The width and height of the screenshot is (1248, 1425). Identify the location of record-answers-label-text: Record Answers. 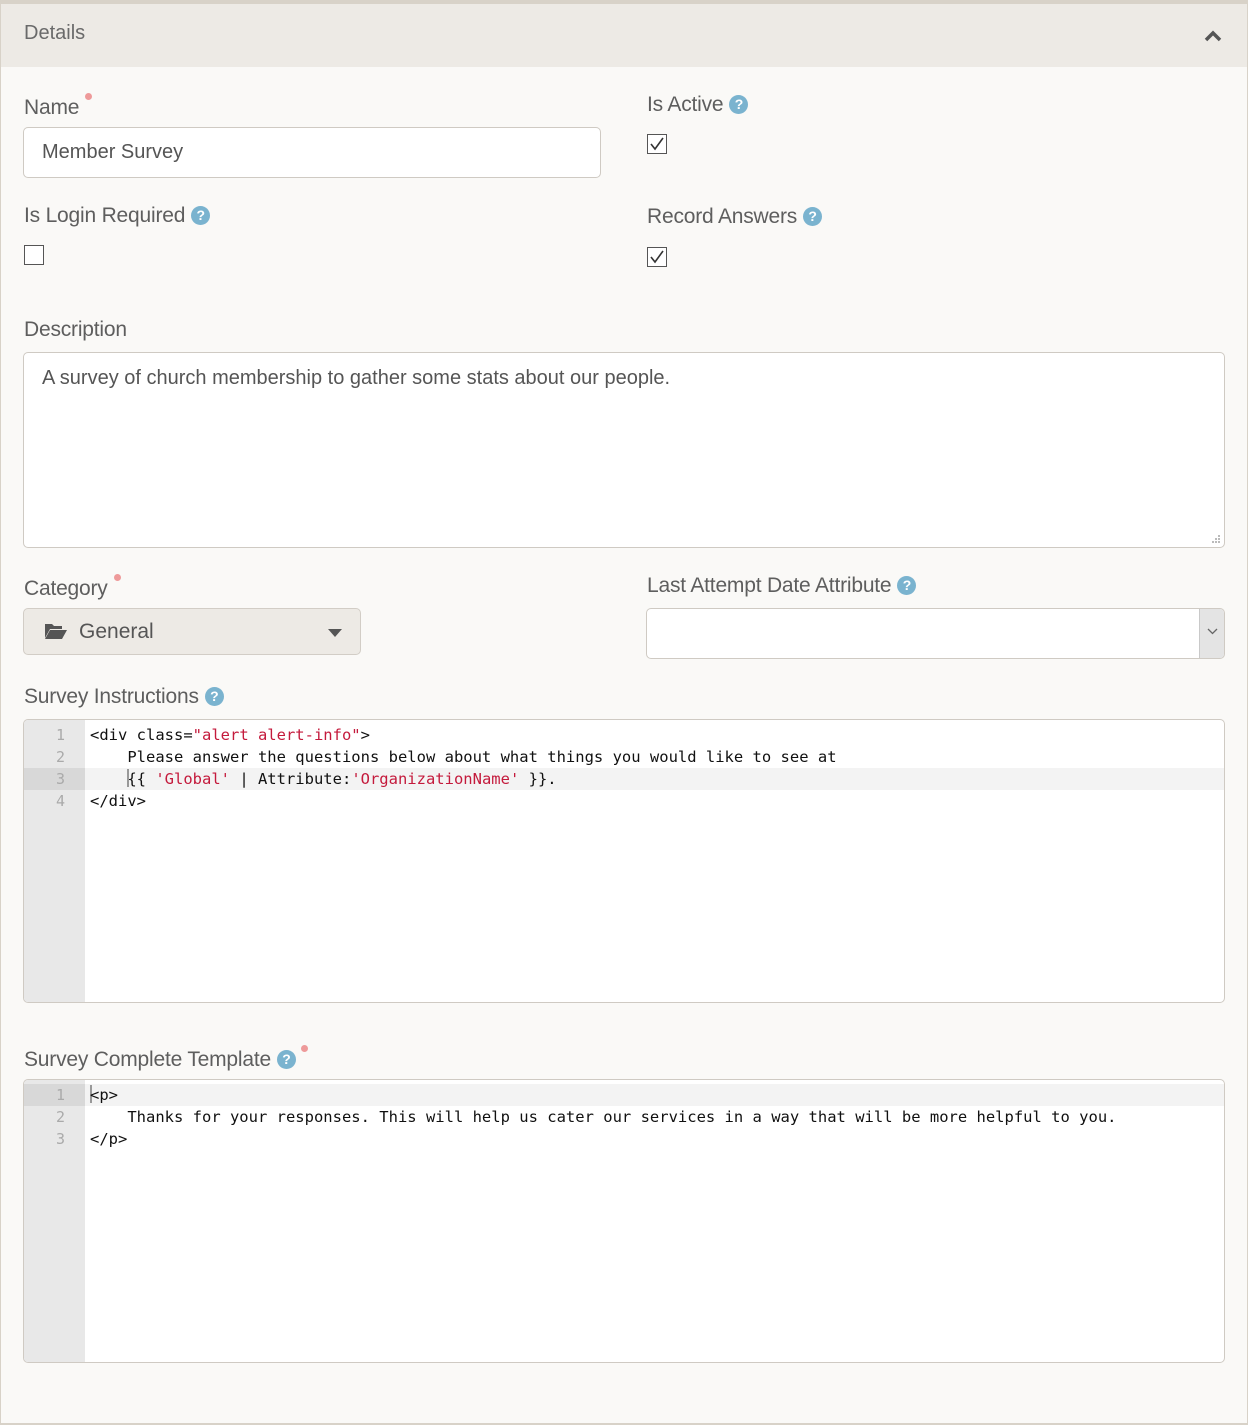
(722, 216).